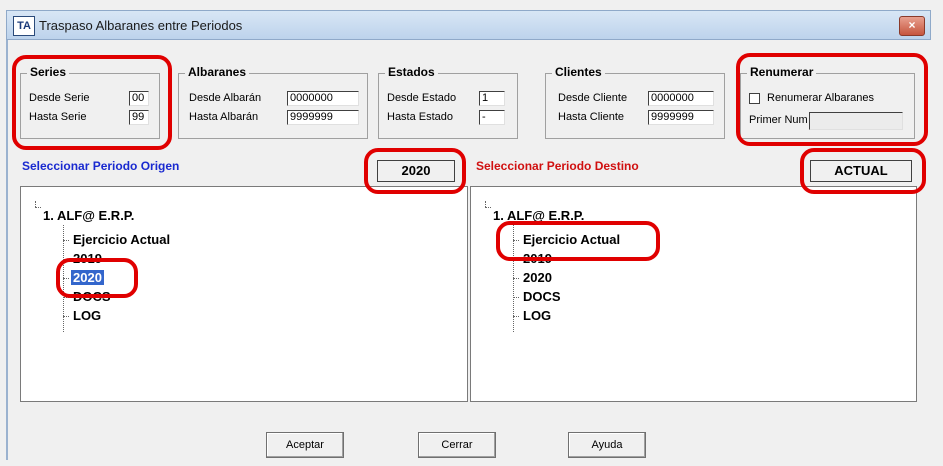 This screenshot has width=943, height=466. I want to click on window-left-border, so click(7, 250).